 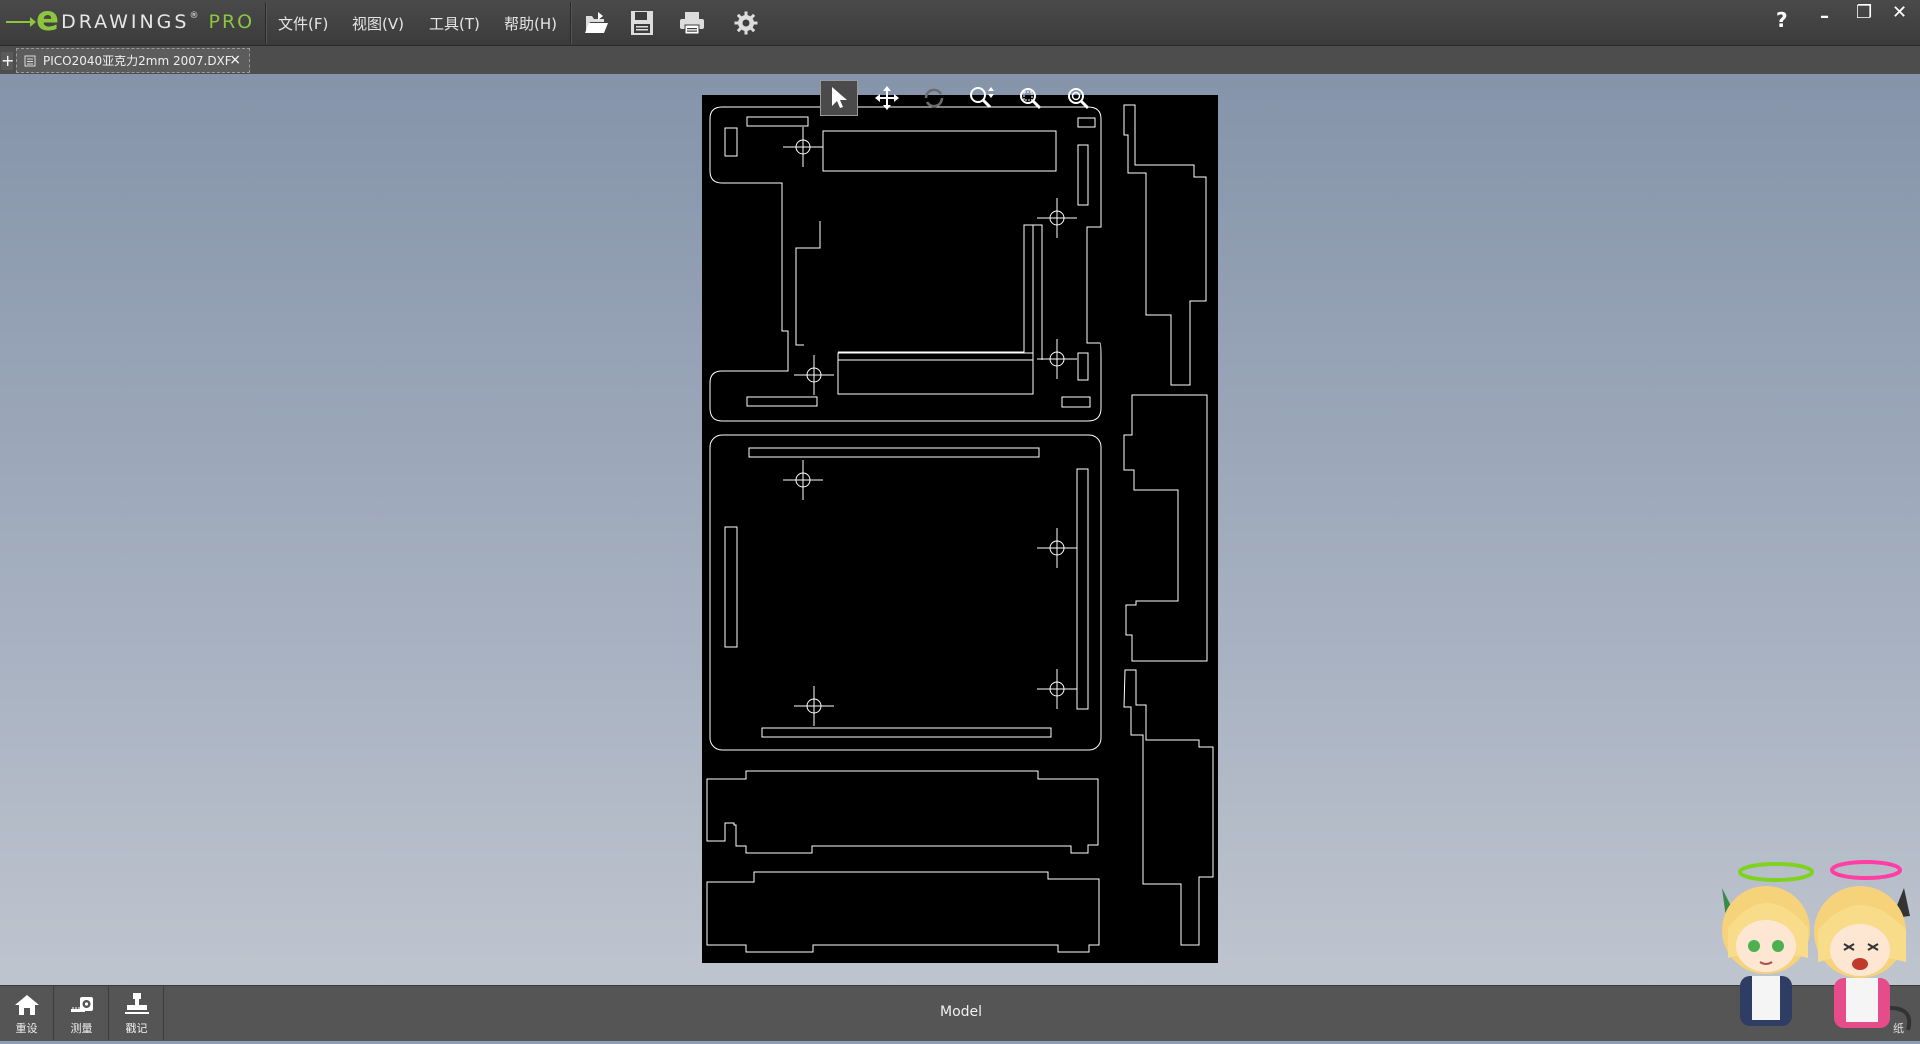 I want to click on measure-button: 测量, so click(x=82, y=1012).